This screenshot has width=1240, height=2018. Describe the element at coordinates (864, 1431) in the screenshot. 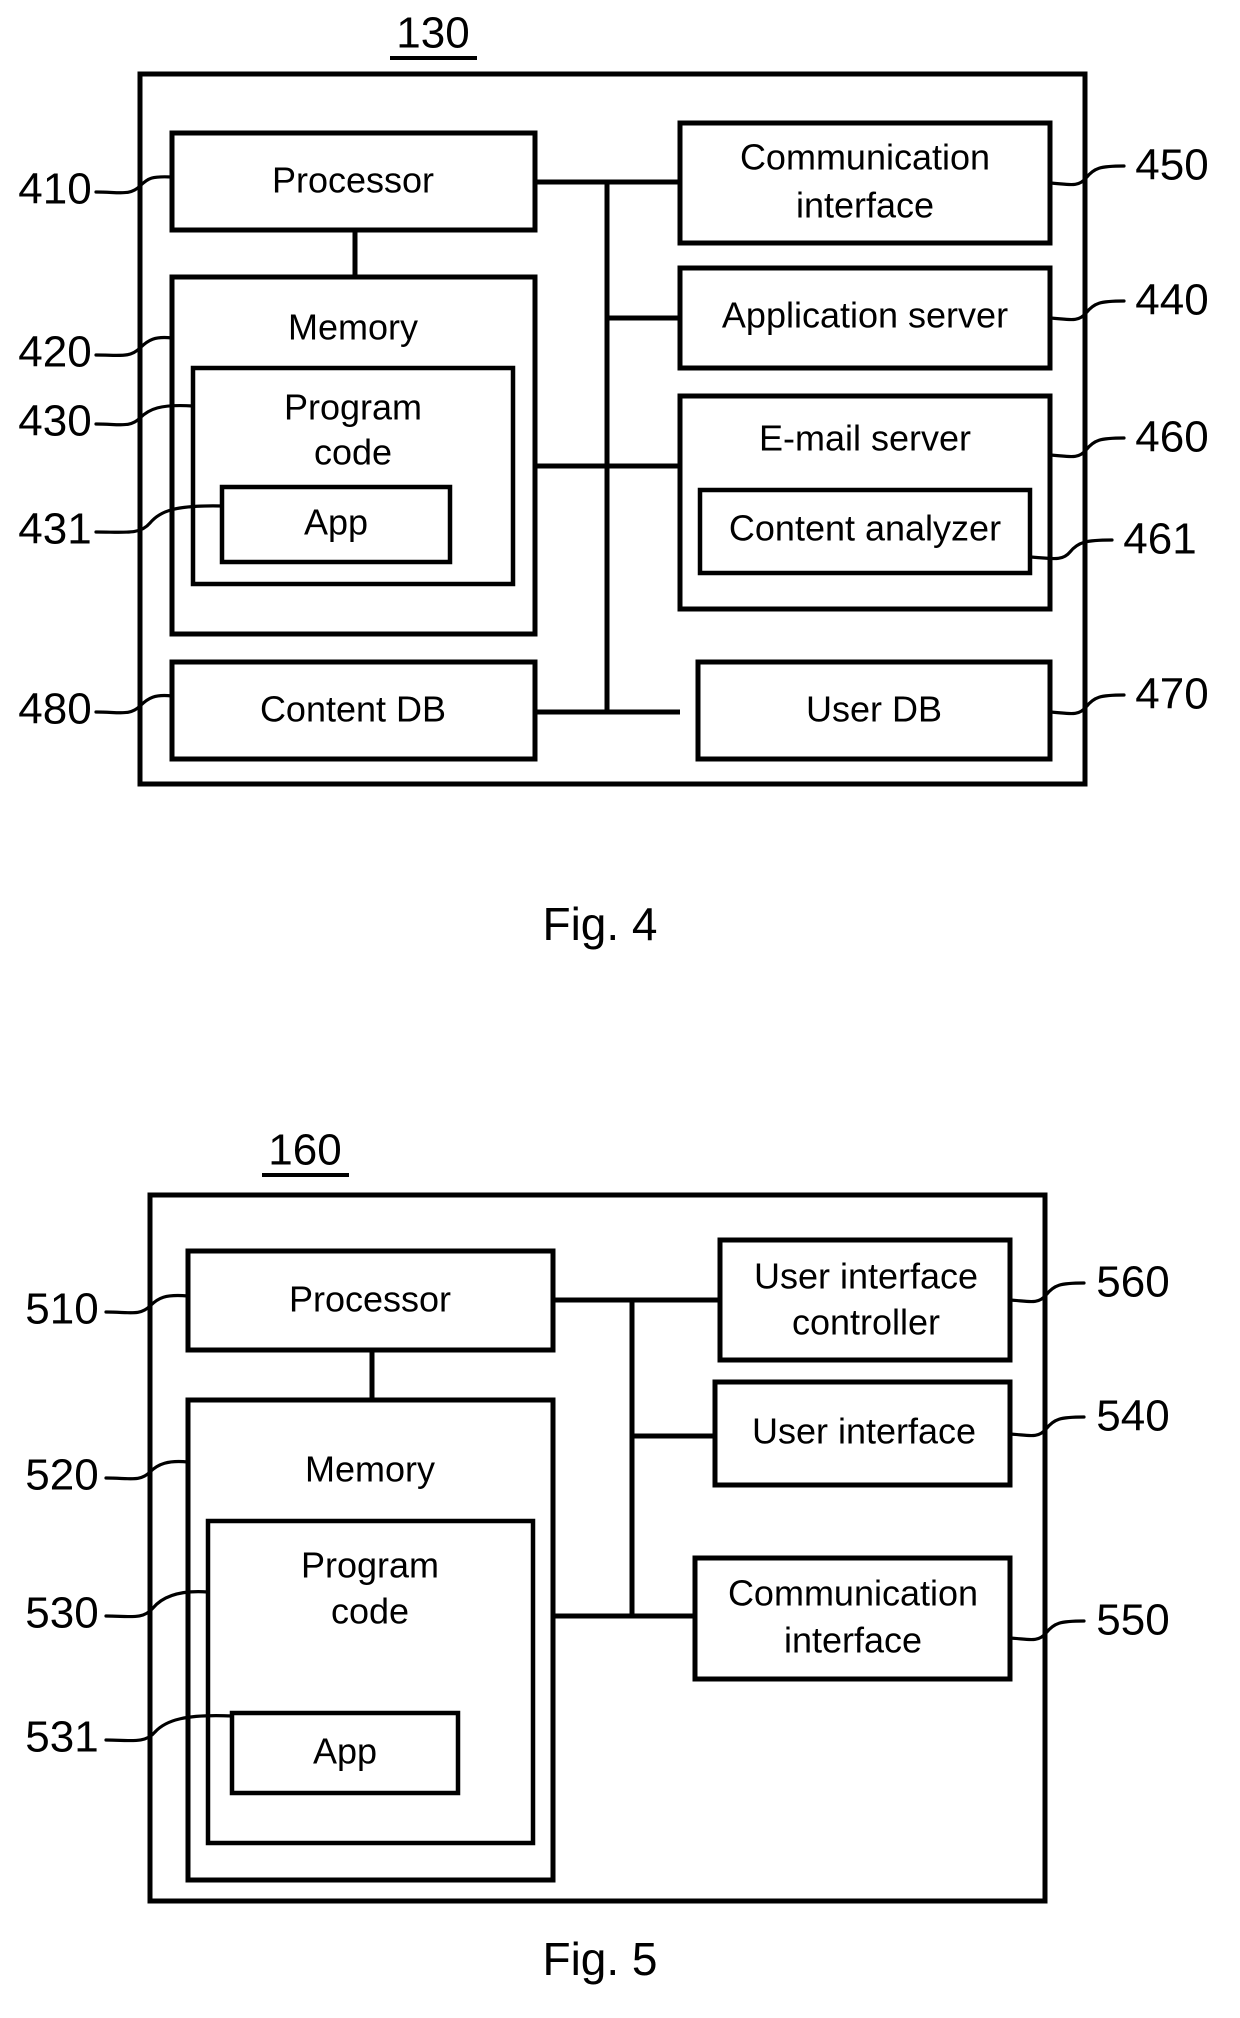

I see `fig5-user-interface-label: User interface` at that location.